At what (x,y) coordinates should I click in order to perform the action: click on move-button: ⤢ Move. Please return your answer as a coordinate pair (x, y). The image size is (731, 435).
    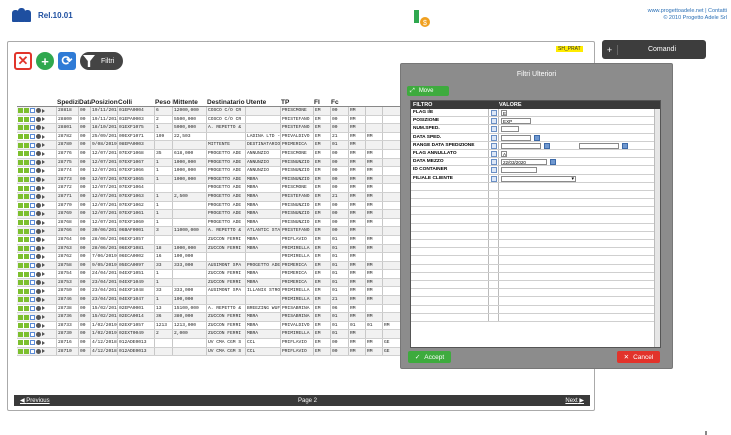
    Looking at the image, I should click on (428, 91).